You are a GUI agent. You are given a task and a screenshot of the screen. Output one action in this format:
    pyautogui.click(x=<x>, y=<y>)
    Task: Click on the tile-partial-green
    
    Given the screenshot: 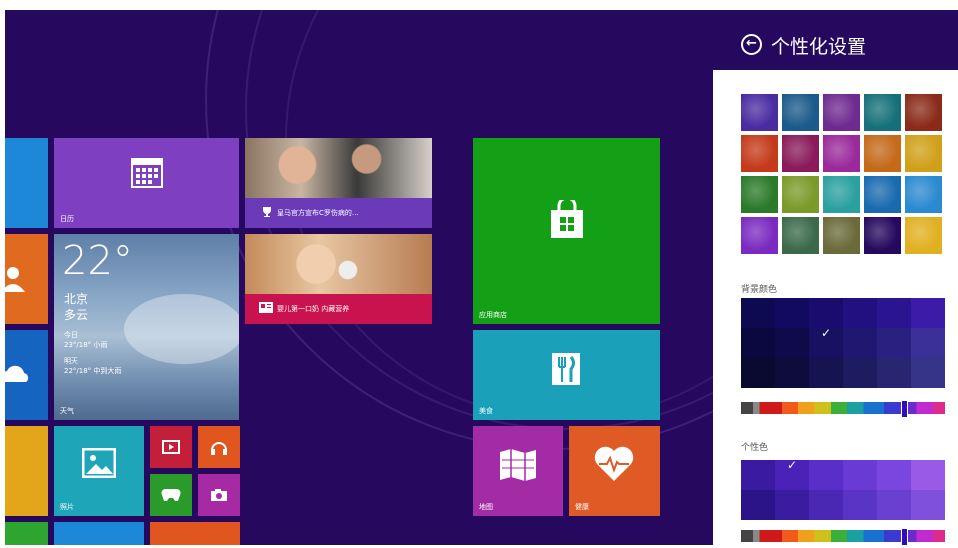 What is the action you would take?
    pyautogui.click(x=26, y=533)
    